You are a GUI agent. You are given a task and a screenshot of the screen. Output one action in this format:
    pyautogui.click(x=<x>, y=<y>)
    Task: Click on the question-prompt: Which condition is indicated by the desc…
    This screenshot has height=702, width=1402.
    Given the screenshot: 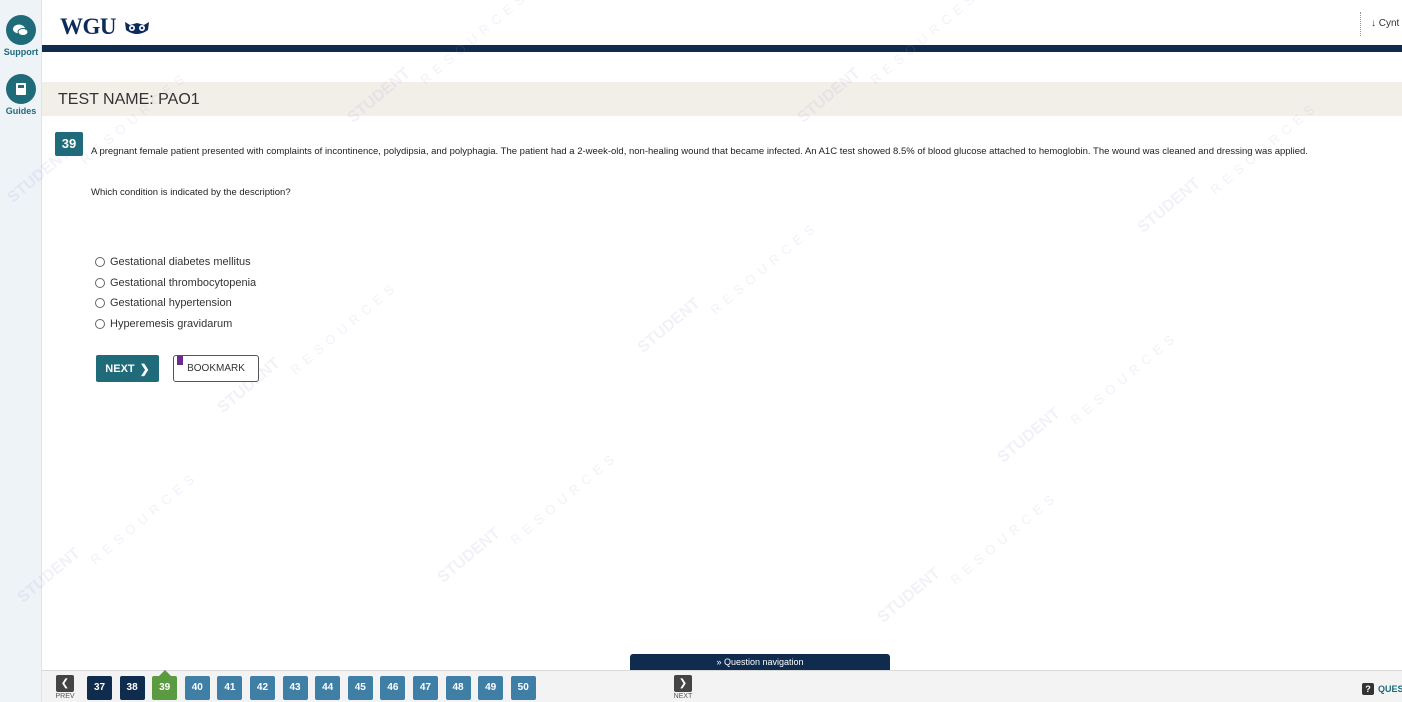 What is the action you would take?
    pyautogui.click(x=191, y=192)
    